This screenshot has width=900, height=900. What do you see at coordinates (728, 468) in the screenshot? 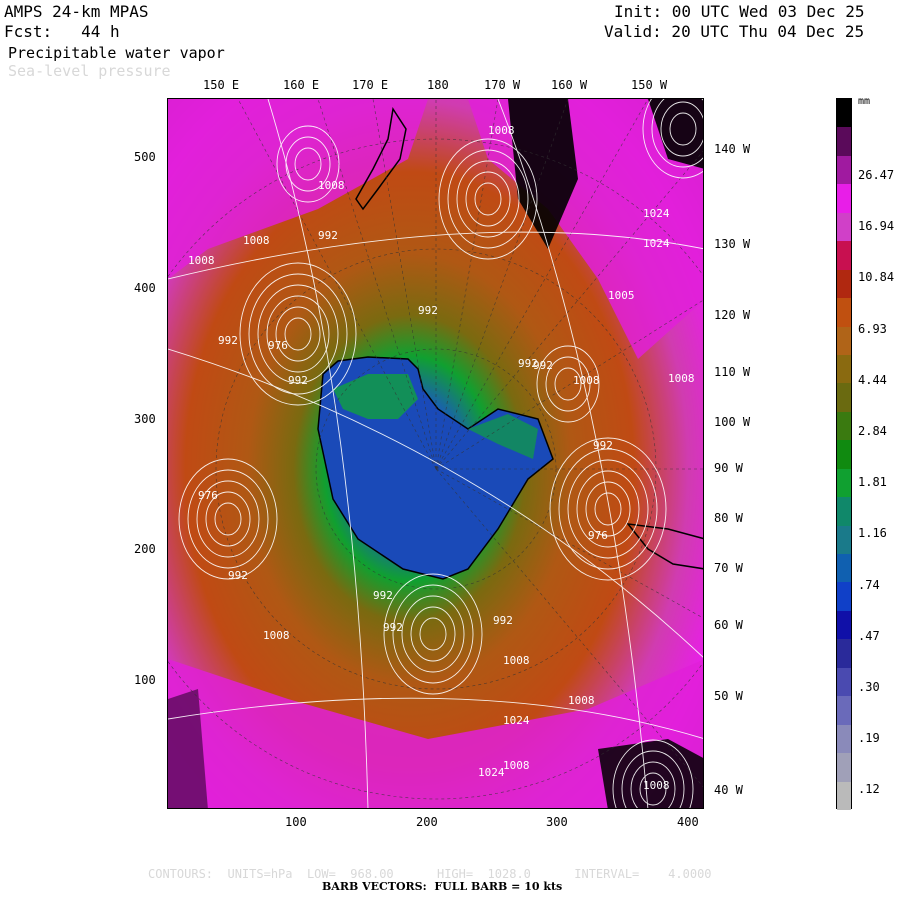
I see `right-lon-label: 90 W` at bounding box center [728, 468].